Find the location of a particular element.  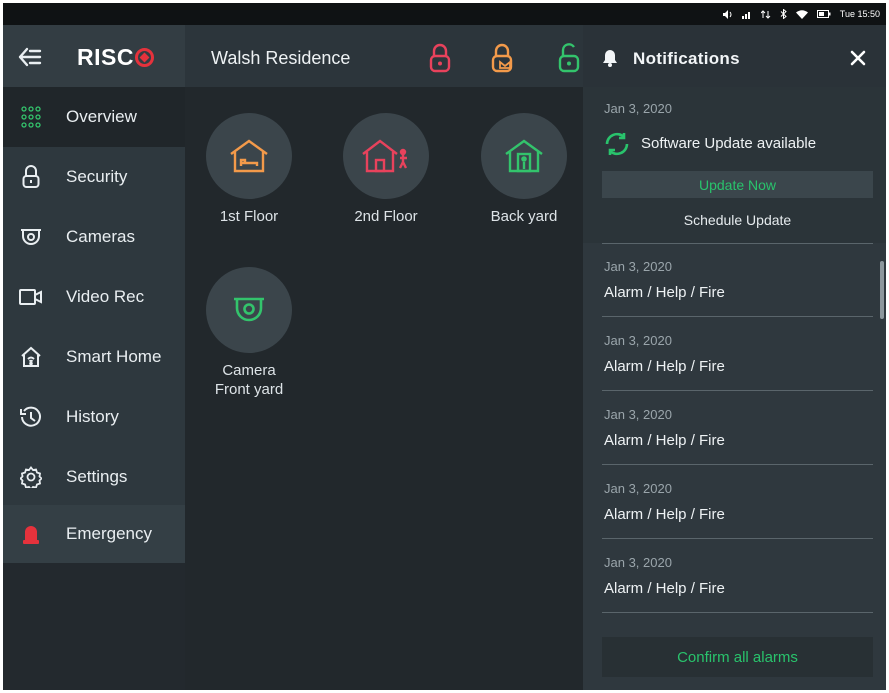

tile-camera-front-yard: Camera Front yard is located at coordinates (249, 333).